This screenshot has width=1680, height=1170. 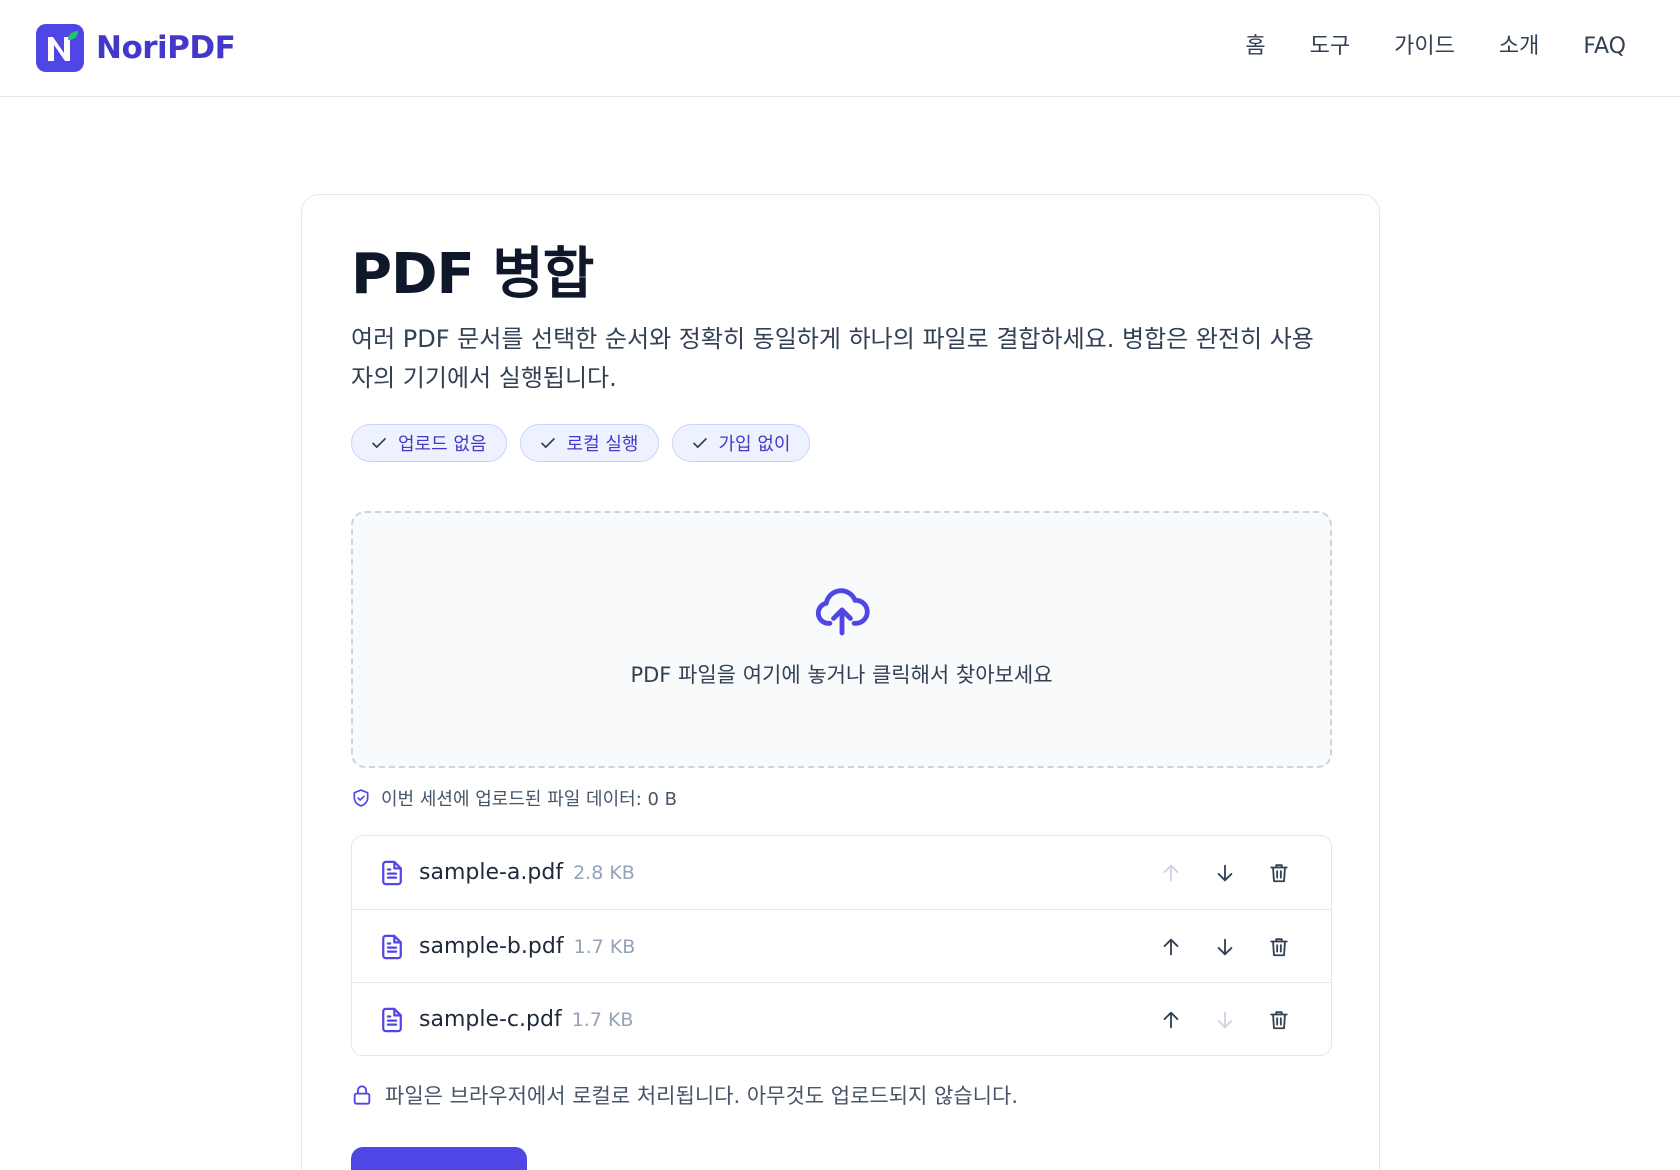 What do you see at coordinates (442, 444) in the screenshot?
I see `chip-label: 업로드 없음` at bounding box center [442, 444].